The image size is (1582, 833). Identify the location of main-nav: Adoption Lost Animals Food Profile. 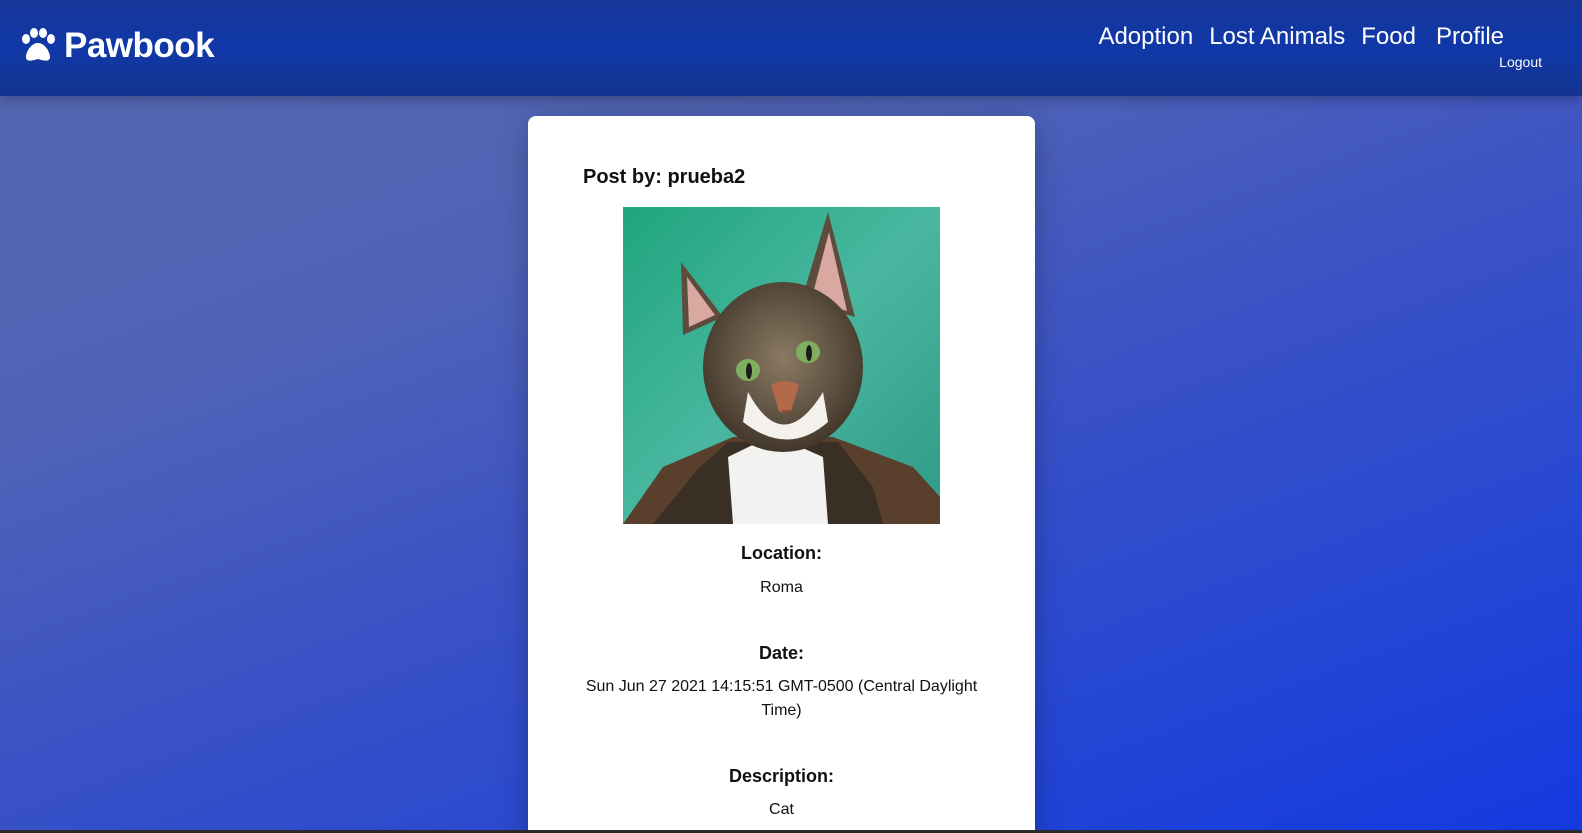
(1301, 37).